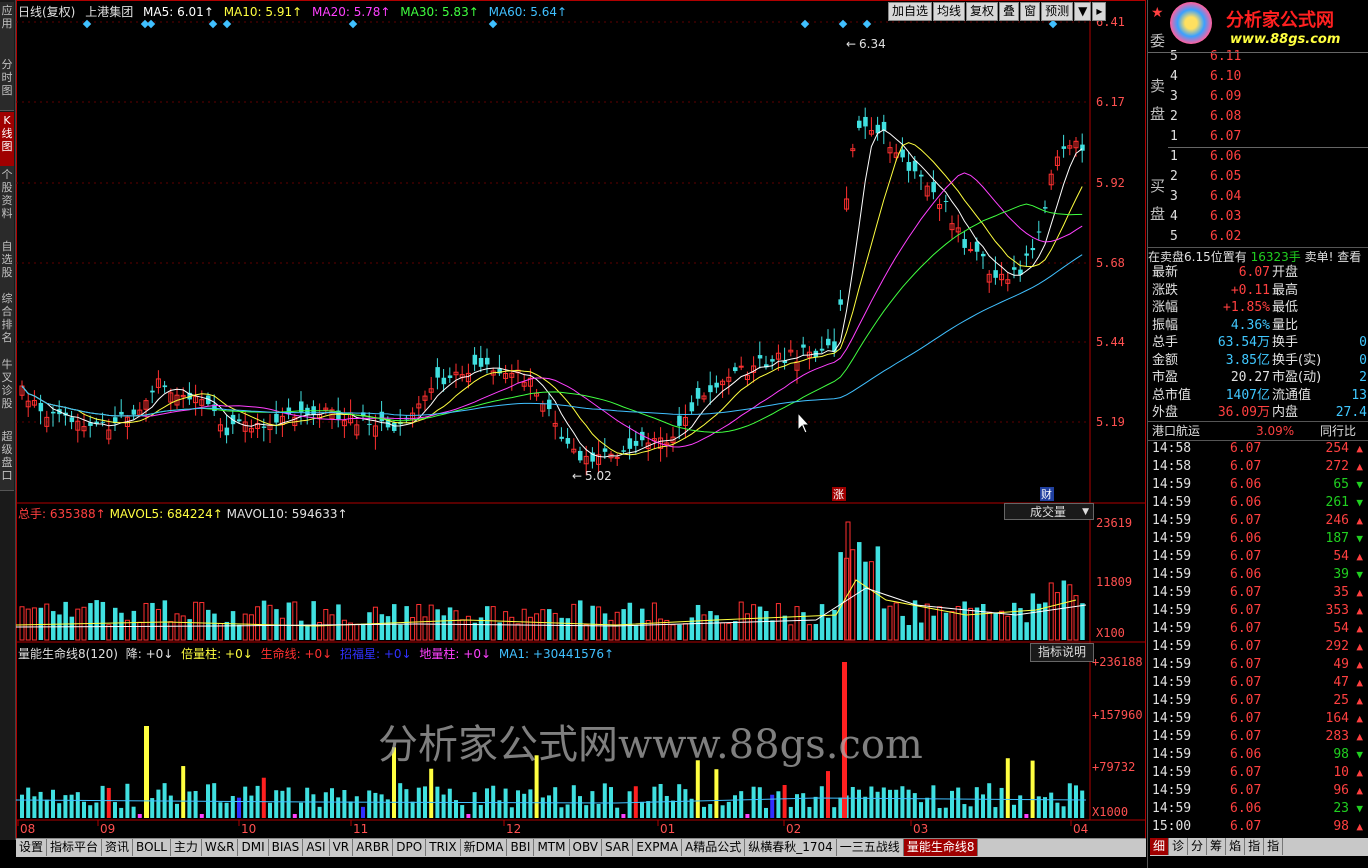 This screenshot has height=868, width=1368. What do you see at coordinates (342, 847) in the screenshot?
I see `indicator-tab-9: VR` at bounding box center [342, 847].